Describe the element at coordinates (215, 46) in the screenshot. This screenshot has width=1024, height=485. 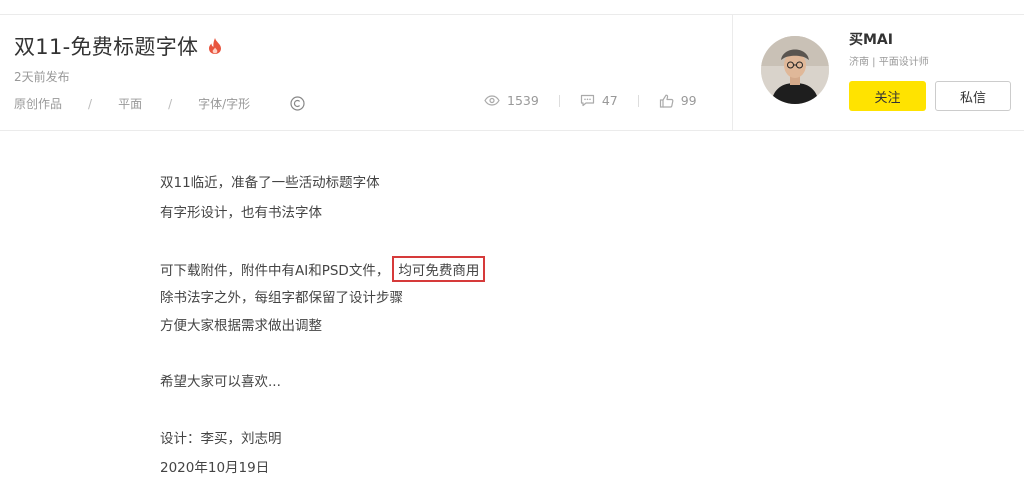
I see `fire-icon` at that location.